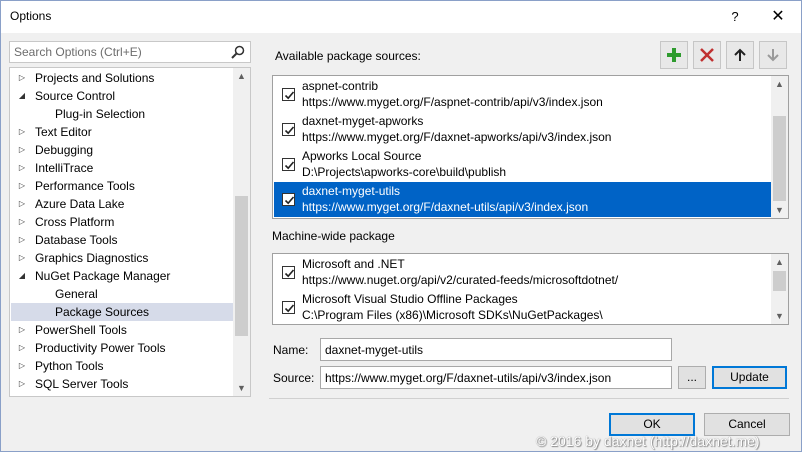 Image resolution: width=802 pixels, height=452 pixels. I want to click on window-title: Options, so click(31, 16).